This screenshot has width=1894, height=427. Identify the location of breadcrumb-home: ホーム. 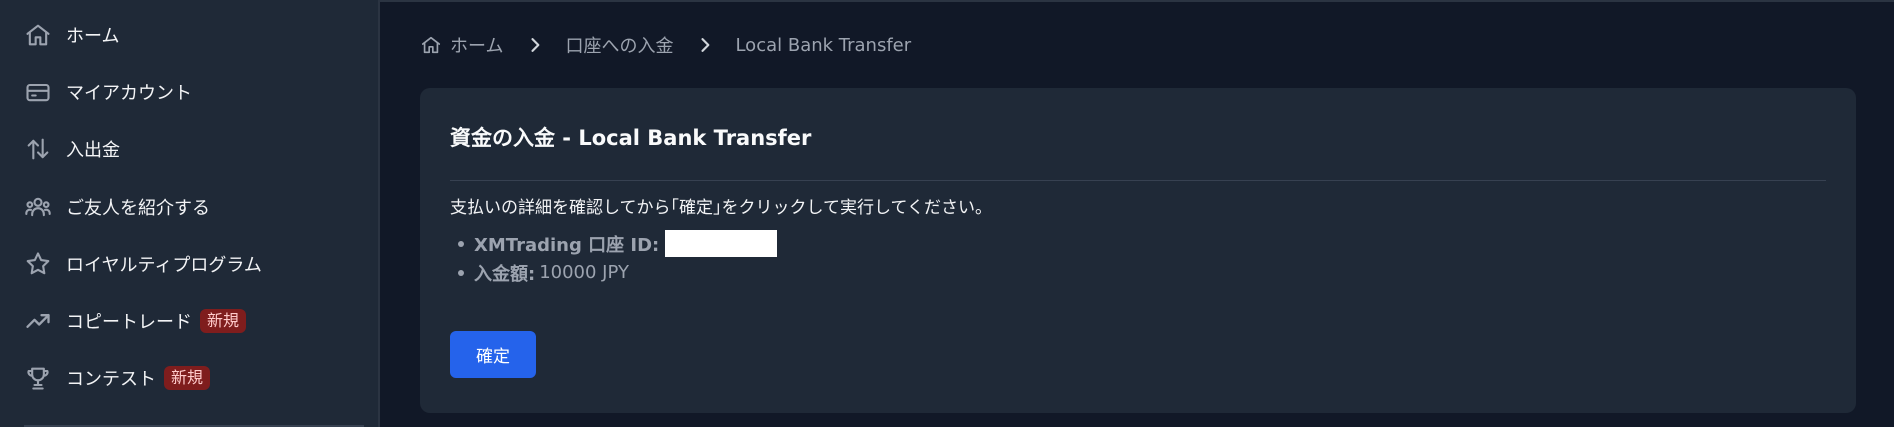
(461, 45).